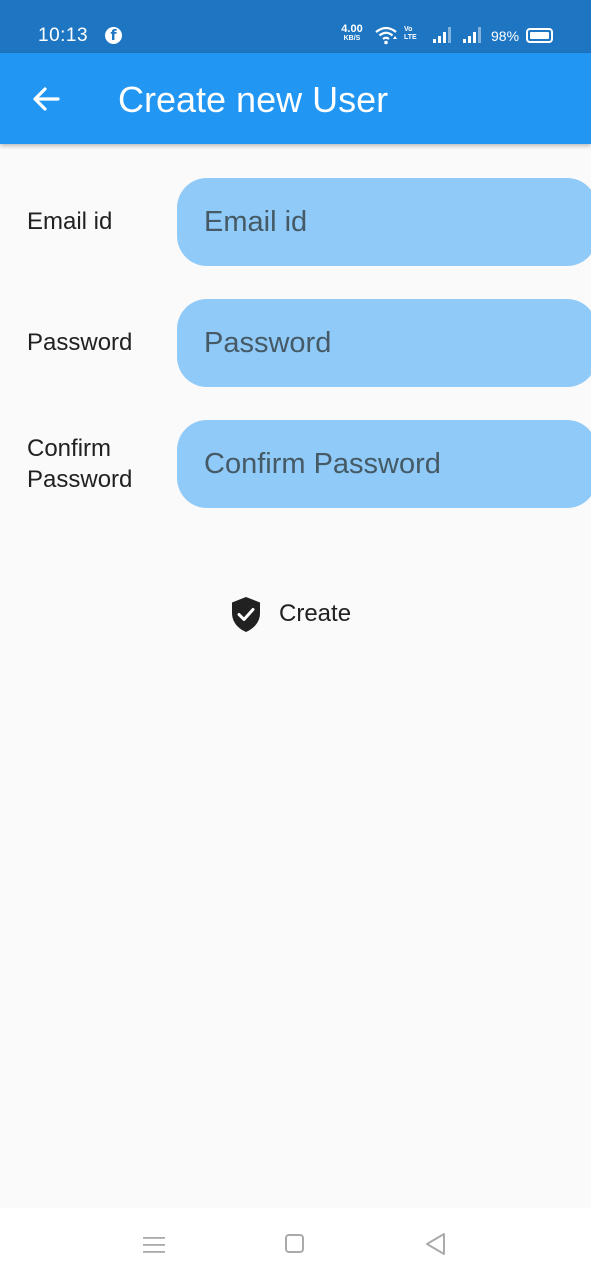  What do you see at coordinates (352, 29) in the screenshot?
I see `network-speed-value: 4.00` at bounding box center [352, 29].